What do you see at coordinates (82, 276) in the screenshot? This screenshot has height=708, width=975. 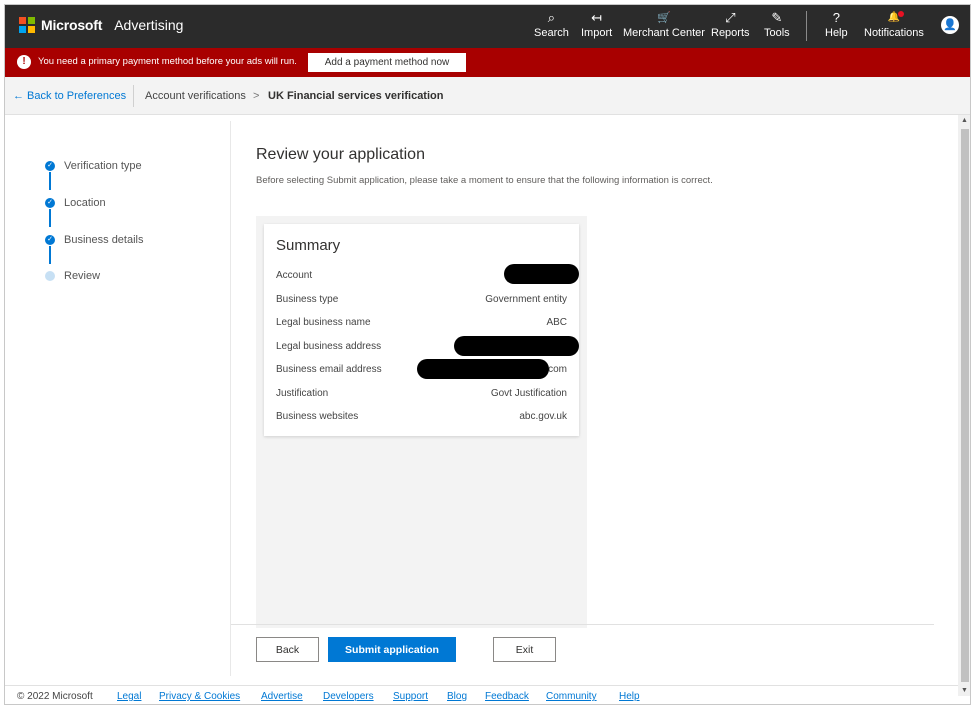 I see `step-label: Review` at bounding box center [82, 276].